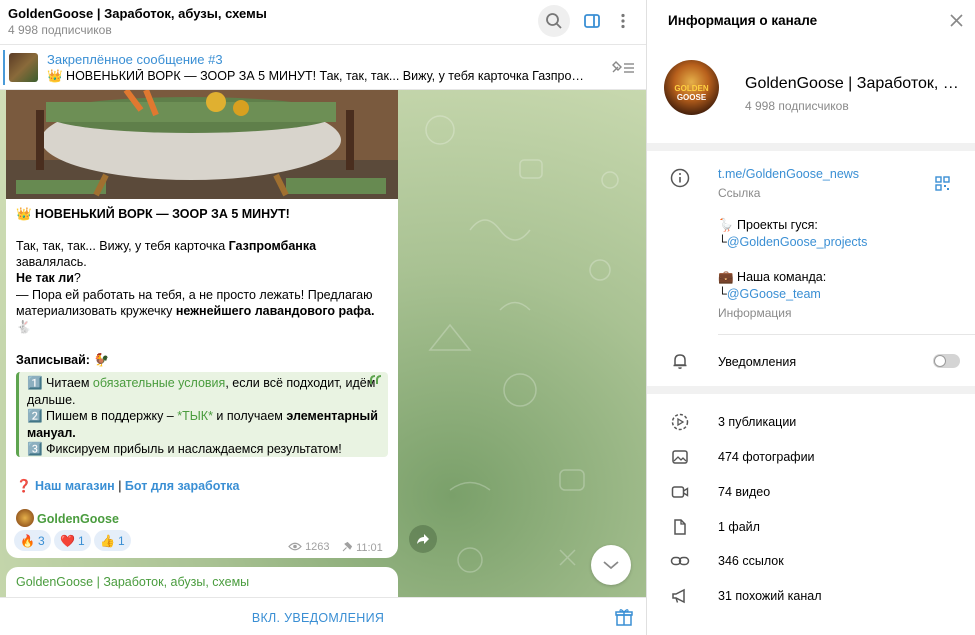 Image resolution: width=975 pixels, height=635 pixels. What do you see at coordinates (797, 106) in the screenshot?
I see `channel-subscribers: 4 998 подписчиков` at bounding box center [797, 106].